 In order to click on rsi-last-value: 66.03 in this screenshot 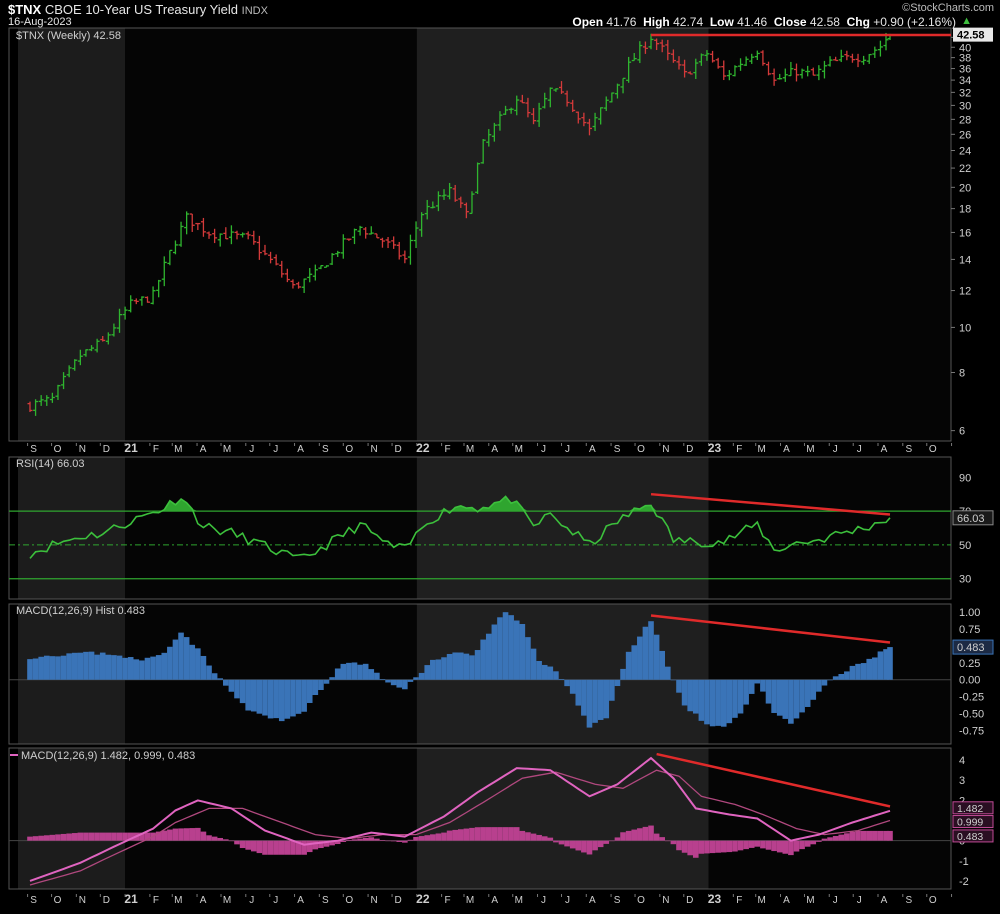, I will do `click(971, 519)`.